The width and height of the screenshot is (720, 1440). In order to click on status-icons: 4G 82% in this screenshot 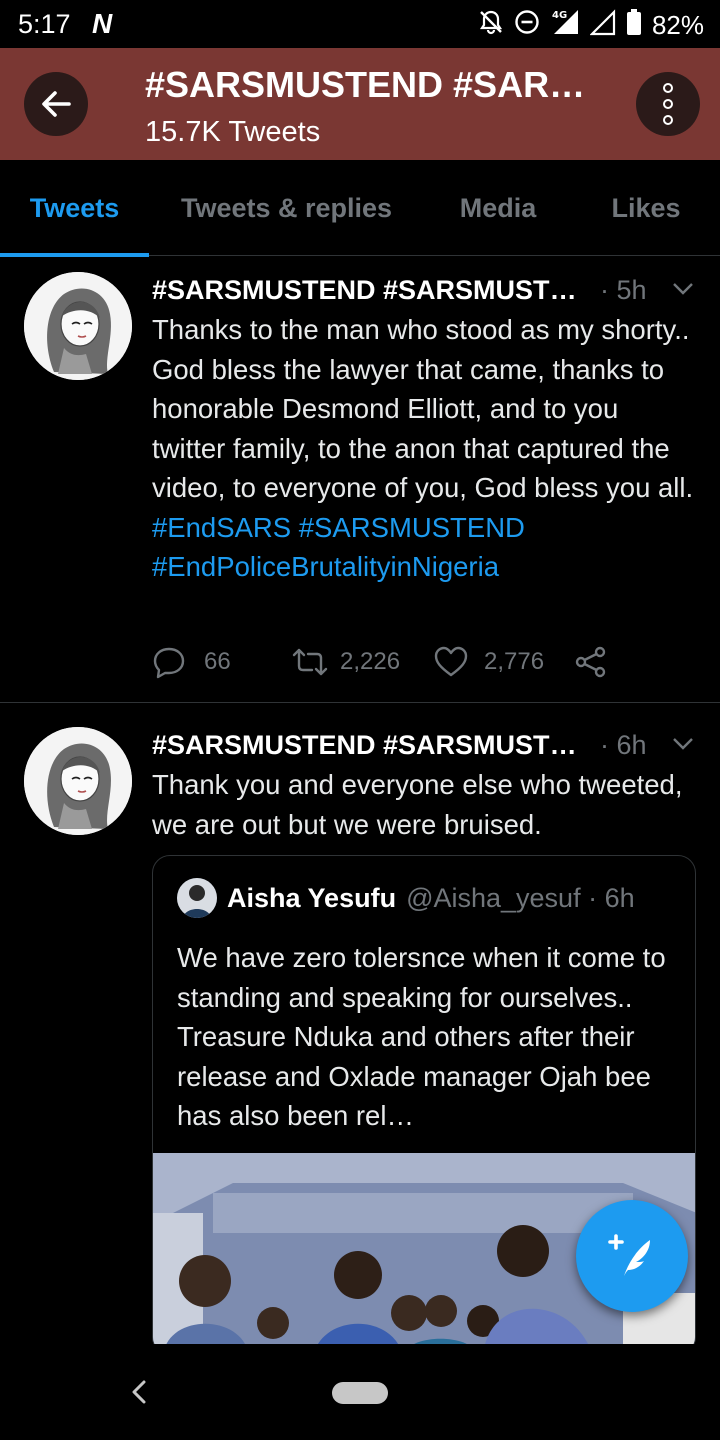, I will do `click(591, 25)`.